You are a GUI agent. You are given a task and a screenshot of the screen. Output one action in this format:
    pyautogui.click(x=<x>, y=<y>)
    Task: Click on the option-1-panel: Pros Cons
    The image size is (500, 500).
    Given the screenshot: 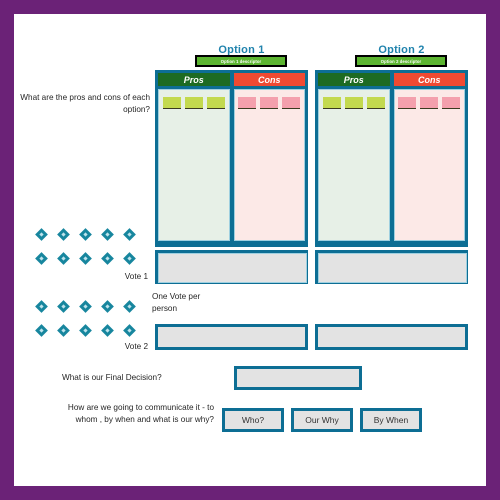 What is the action you would take?
    pyautogui.click(x=231, y=158)
    